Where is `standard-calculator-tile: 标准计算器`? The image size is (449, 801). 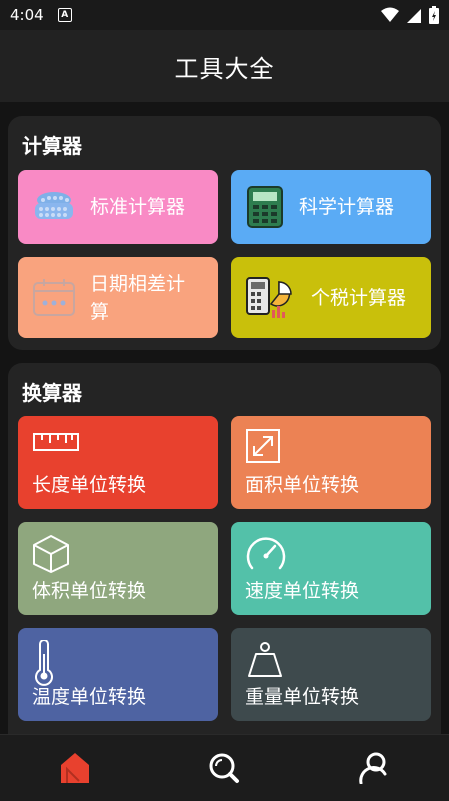
standard-calculator-tile: 标准计算器 is located at coordinates (118, 207).